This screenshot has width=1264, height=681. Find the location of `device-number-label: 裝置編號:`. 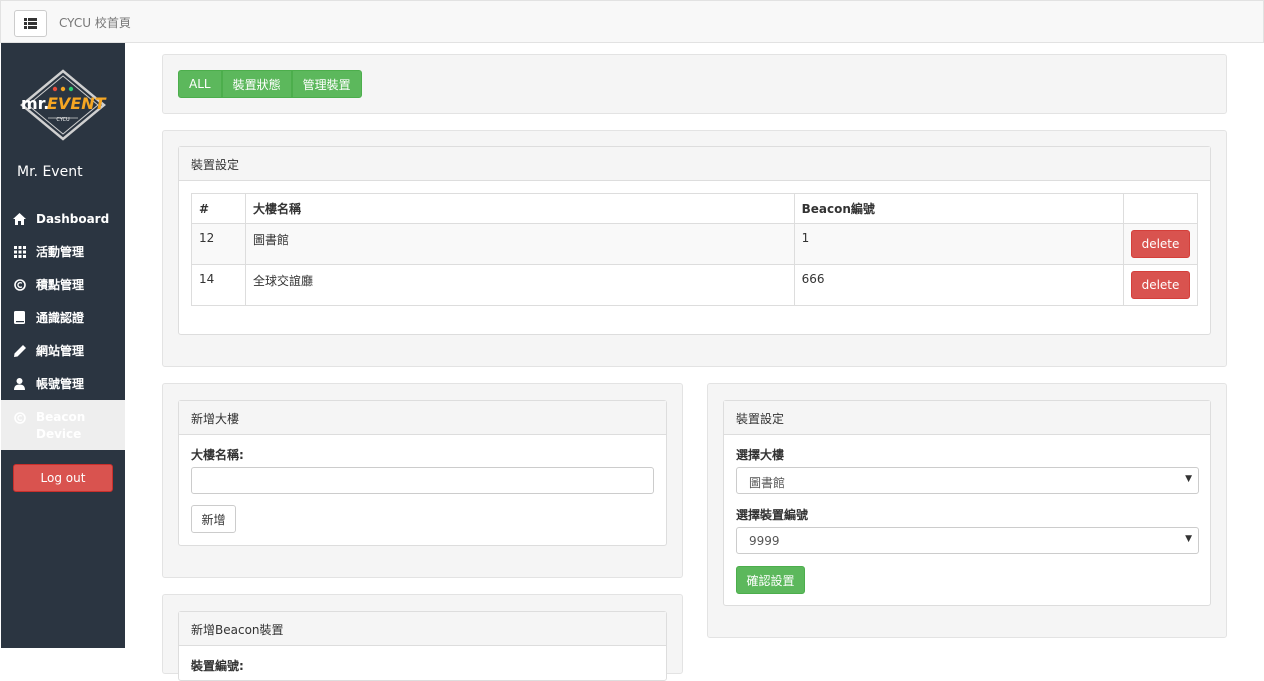

device-number-label: 裝置編號: is located at coordinates (217, 666).